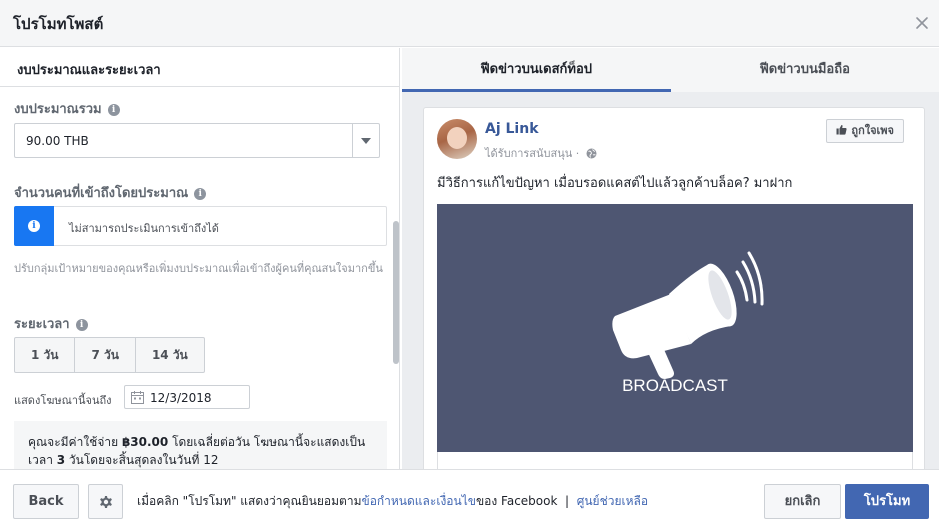 The width and height of the screenshot is (939, 528). What do you see at coordinates (675, 385) in the screenshot?
I see `broadcast-label: BROADCAST` at bounding box center [675, 385].